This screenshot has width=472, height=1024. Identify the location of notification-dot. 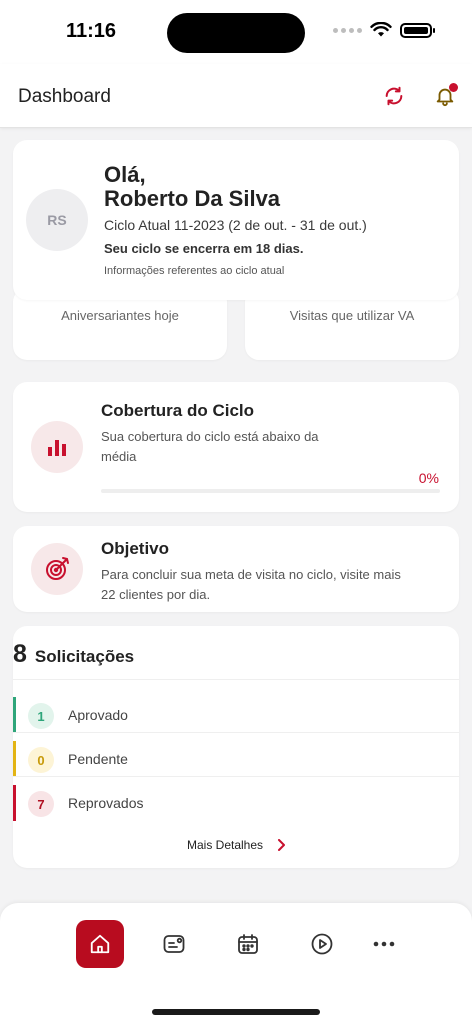
(453, 87).